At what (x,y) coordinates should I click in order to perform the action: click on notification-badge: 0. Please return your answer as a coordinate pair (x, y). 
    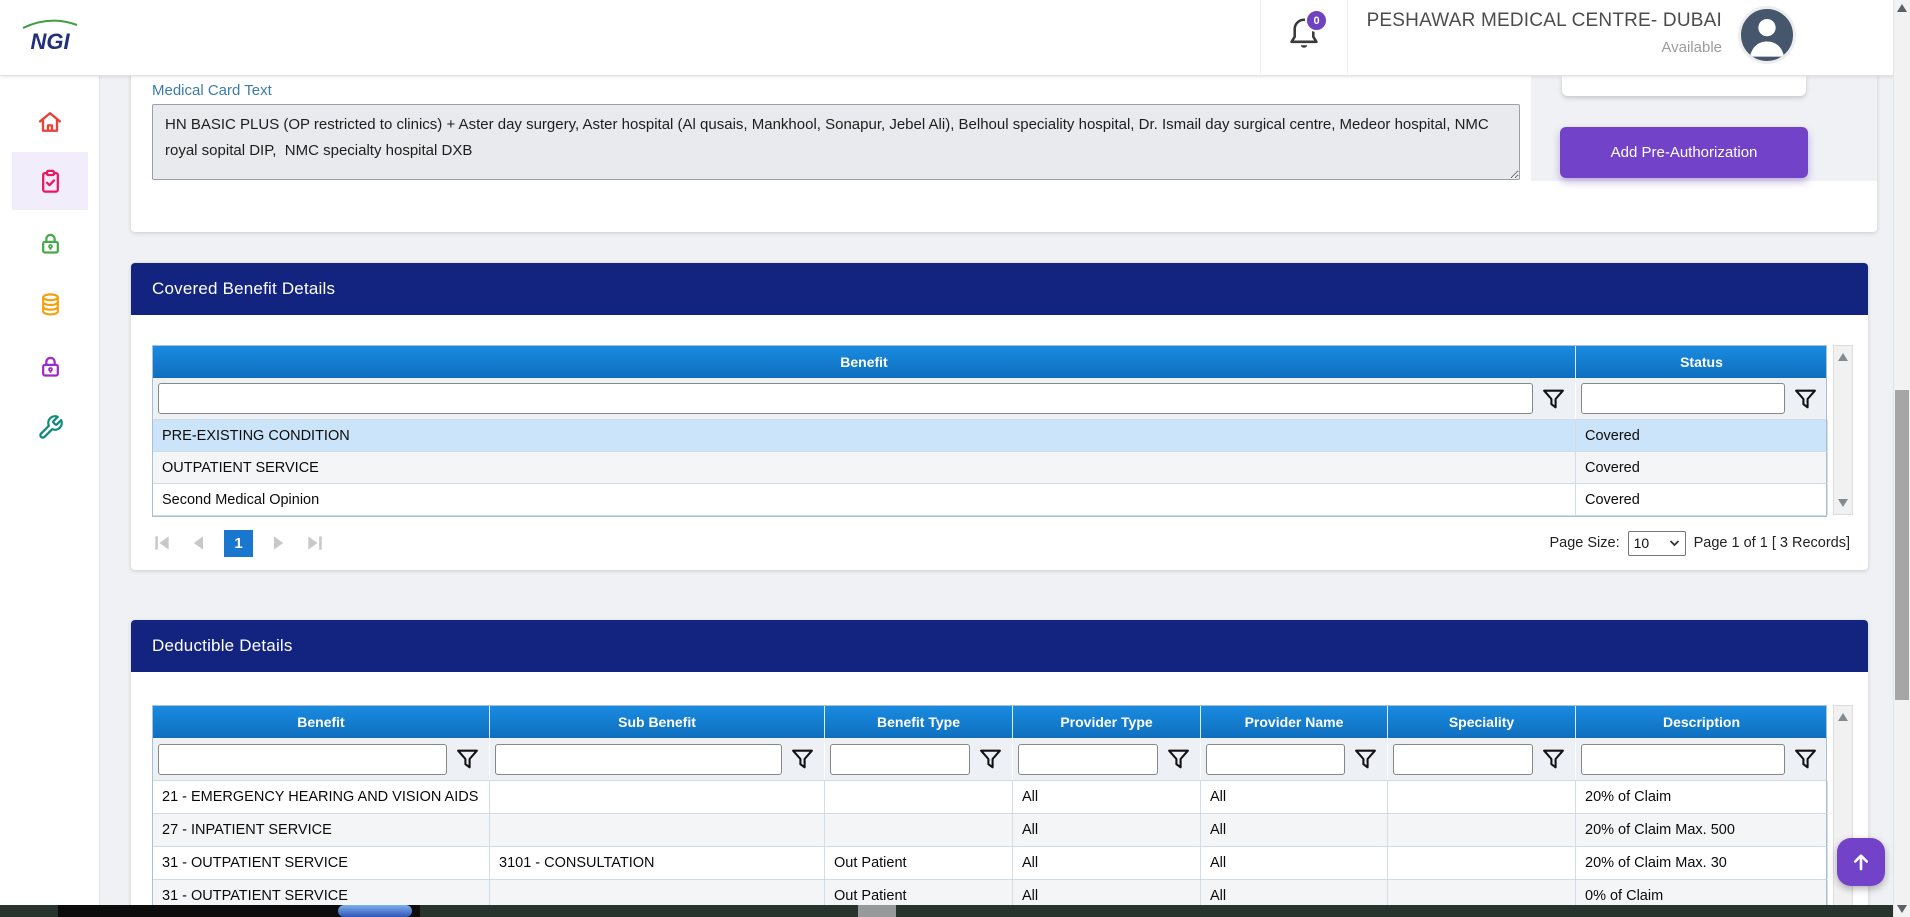
    Looking at the image, I should click on (1316, 20).